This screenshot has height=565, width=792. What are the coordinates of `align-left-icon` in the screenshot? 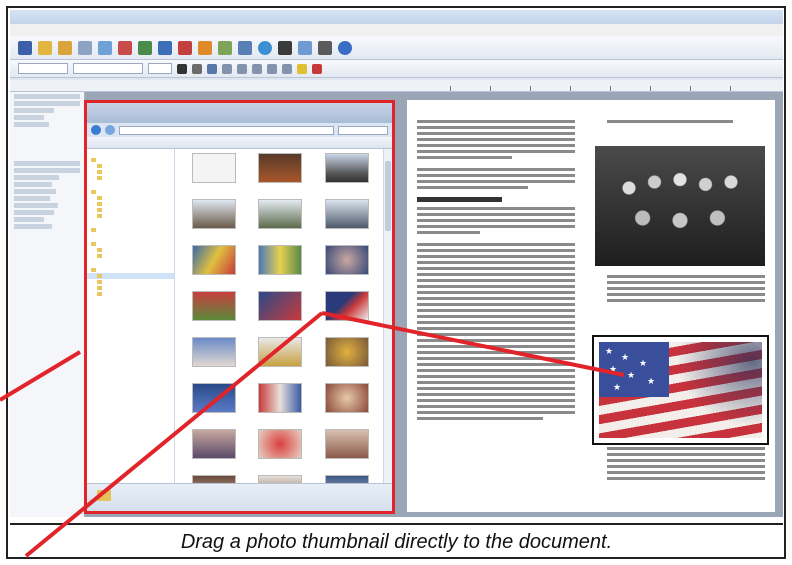 It's located at (227, 68).